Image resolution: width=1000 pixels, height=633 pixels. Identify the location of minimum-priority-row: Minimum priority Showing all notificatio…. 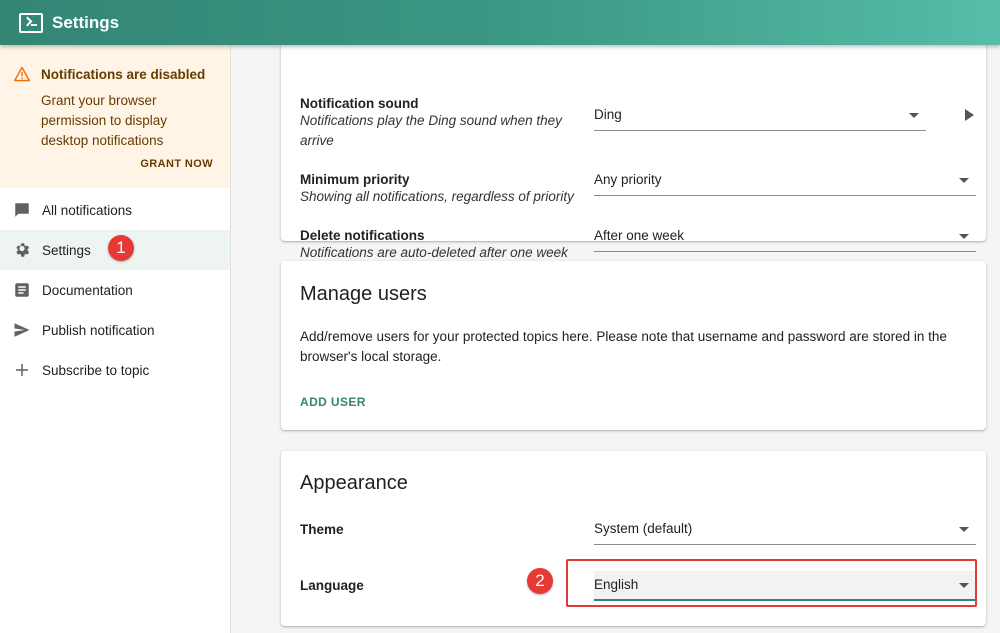
(638, 189).